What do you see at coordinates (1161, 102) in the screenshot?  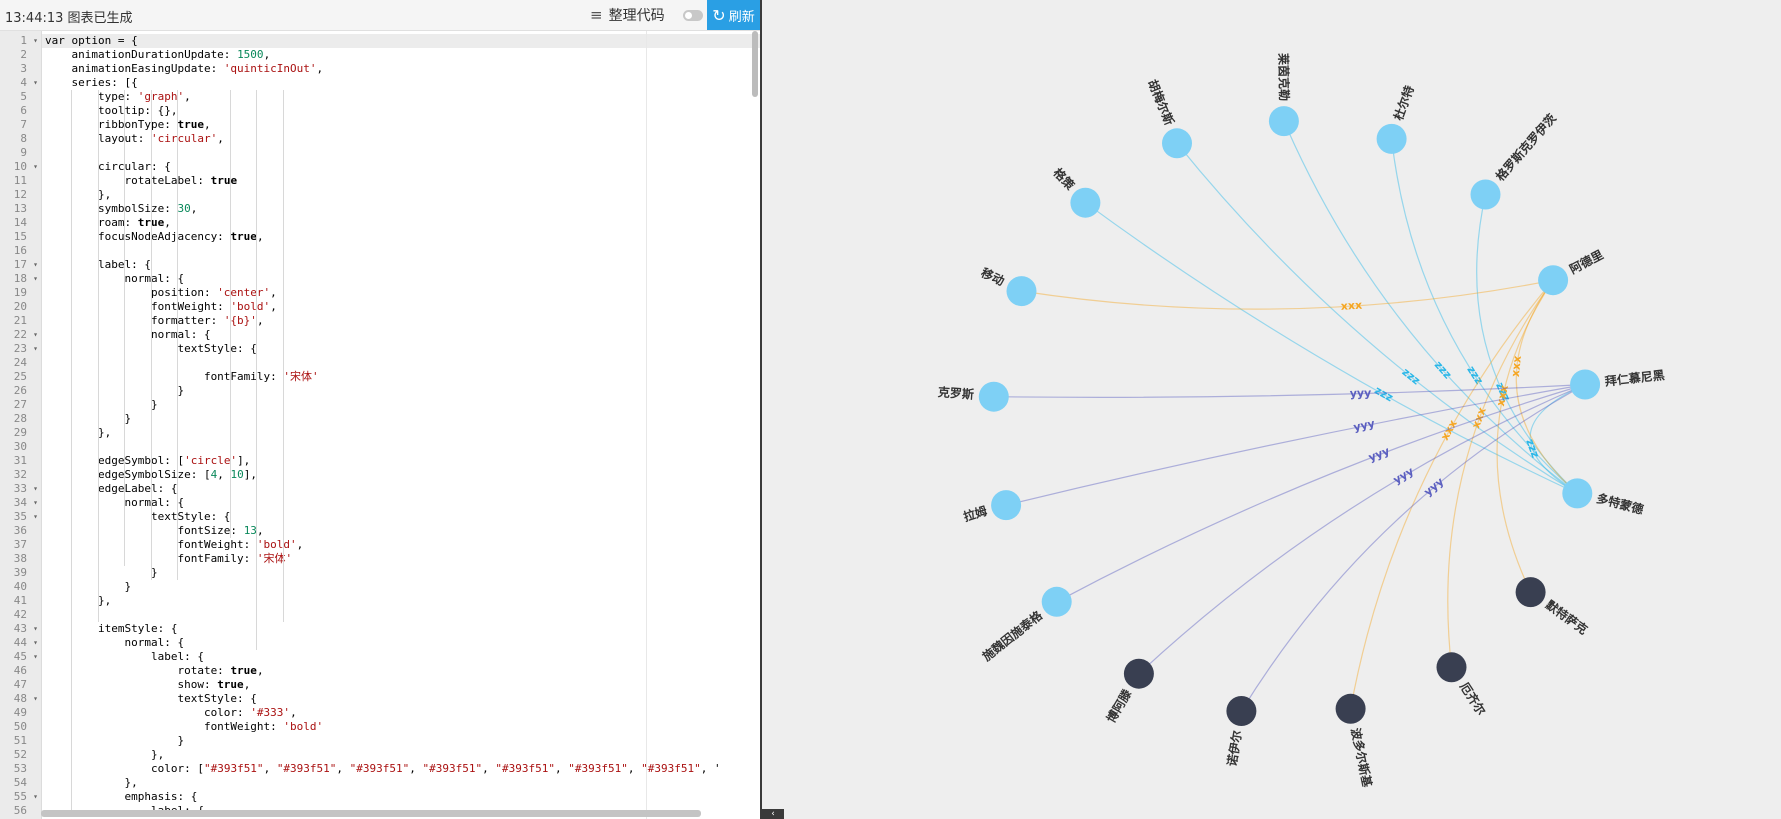 I see `node-label: 胡梅尔斯` at bounding box center [1161, 102].